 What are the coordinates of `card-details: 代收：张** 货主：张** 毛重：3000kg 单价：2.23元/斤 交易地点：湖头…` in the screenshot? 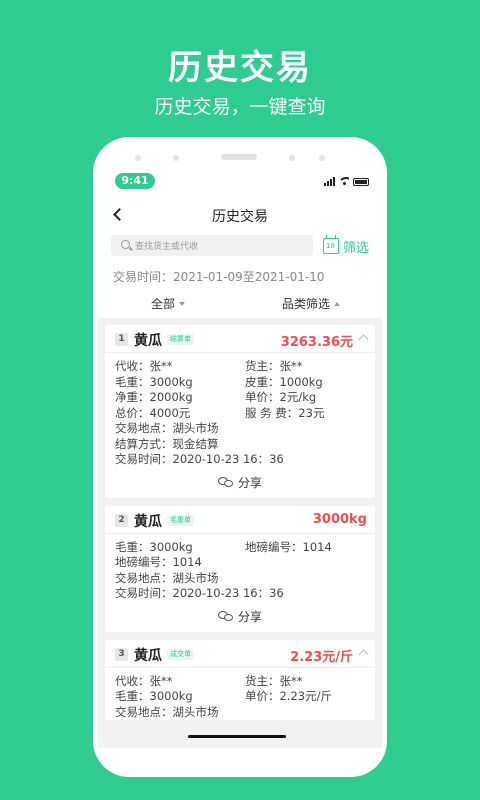 It's located at (240, 694).